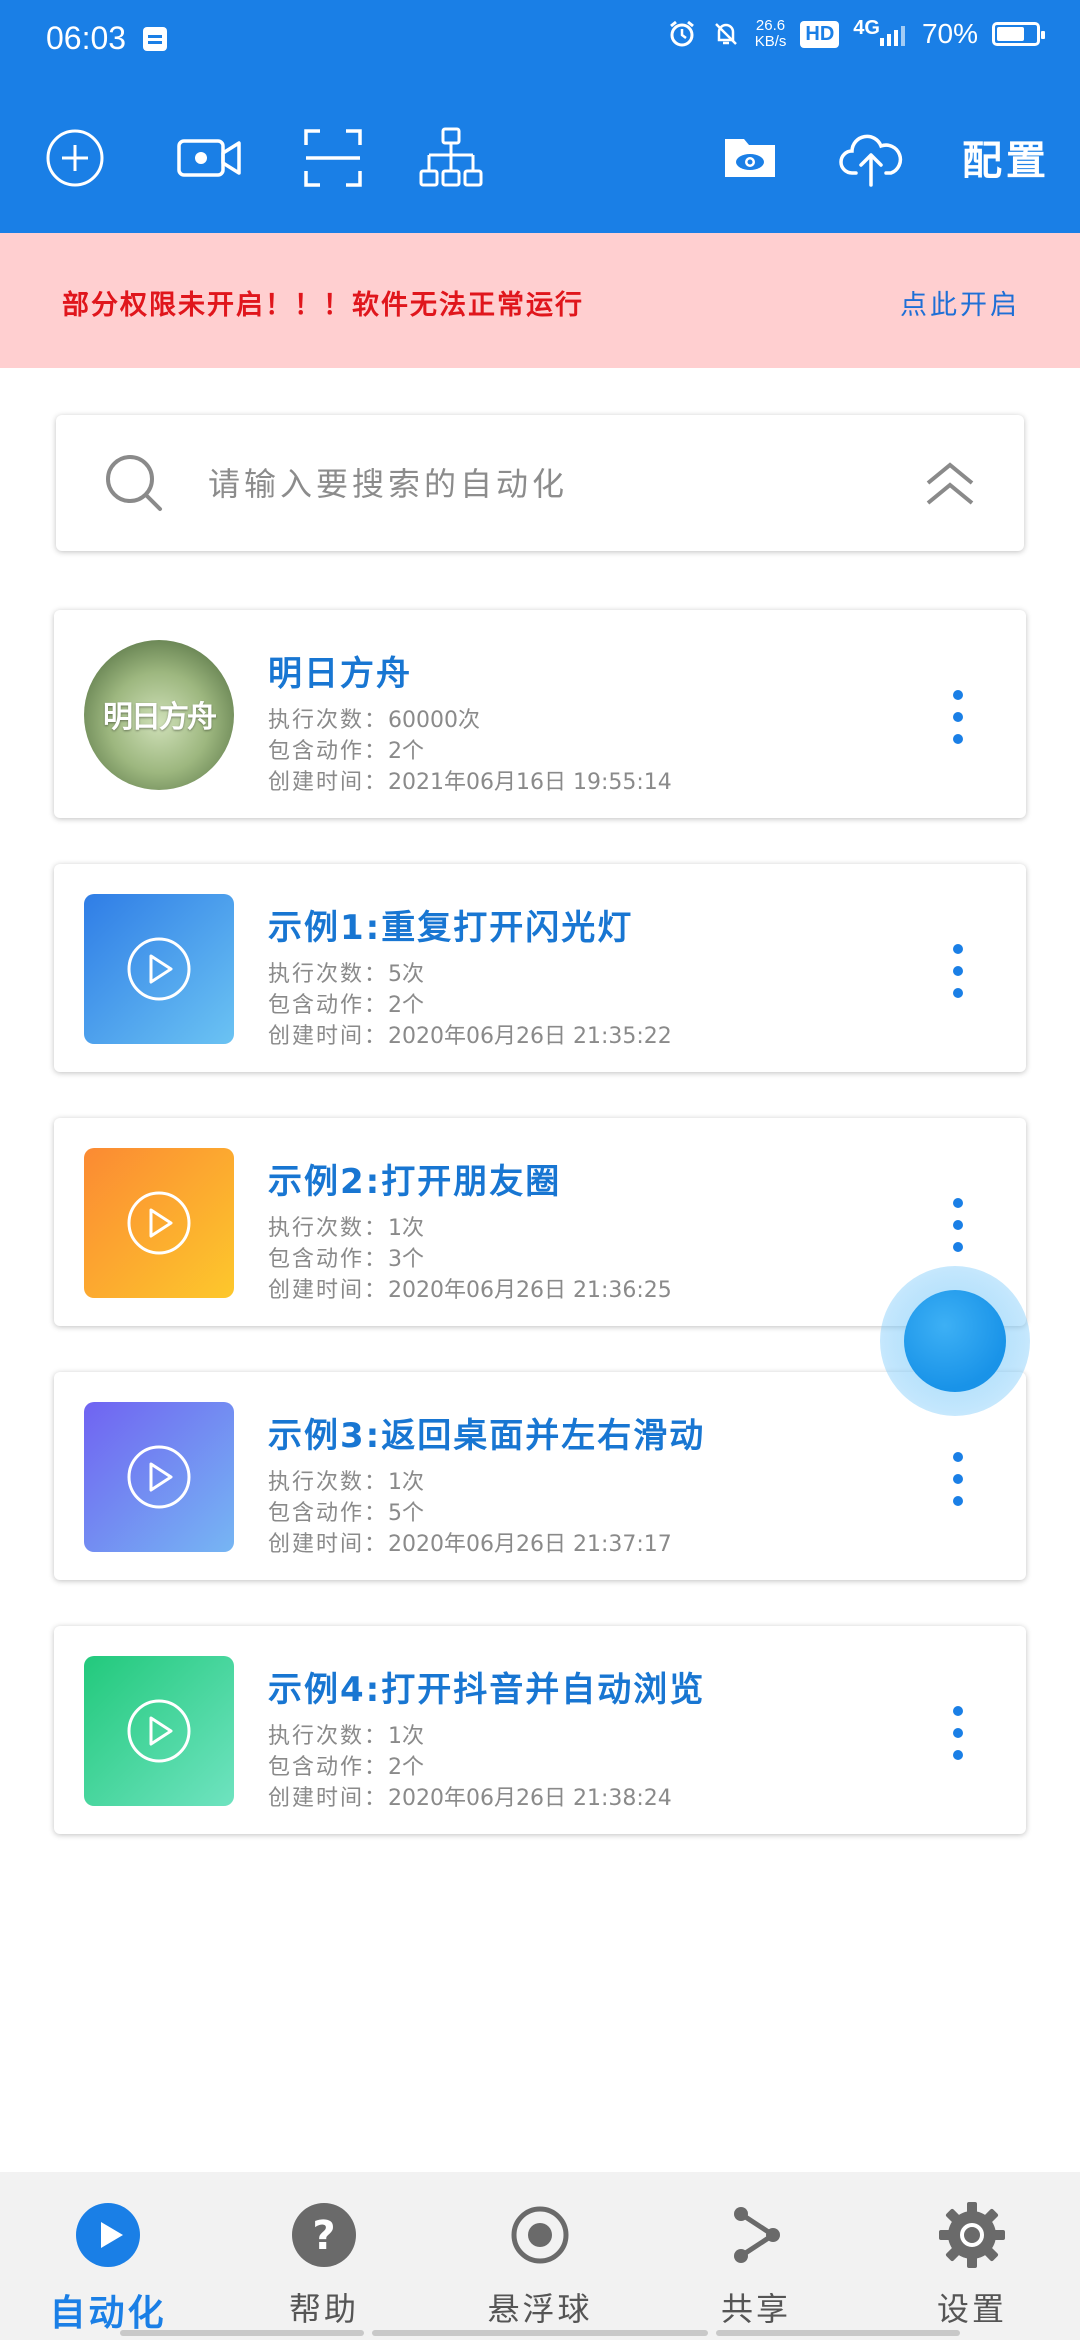 The height and width of the screenshot is (2340, 1080). Describe the element at coordinates (451, 928) in the screenshot. I see `card-title: 示例1:重复打开闪光灯` at that location.